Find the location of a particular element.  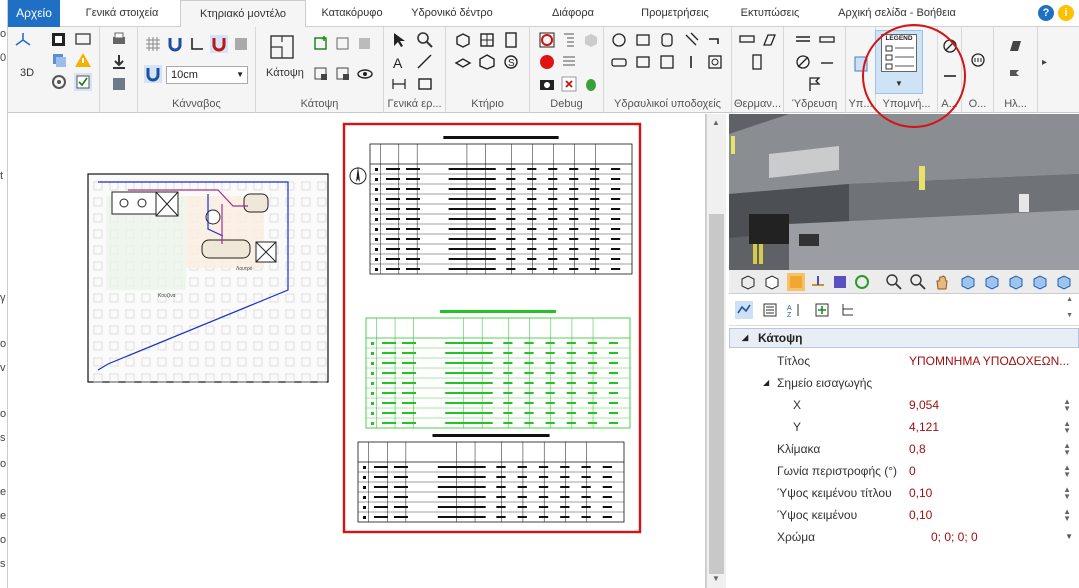

drain-icon is located at coordinates (691, 62).